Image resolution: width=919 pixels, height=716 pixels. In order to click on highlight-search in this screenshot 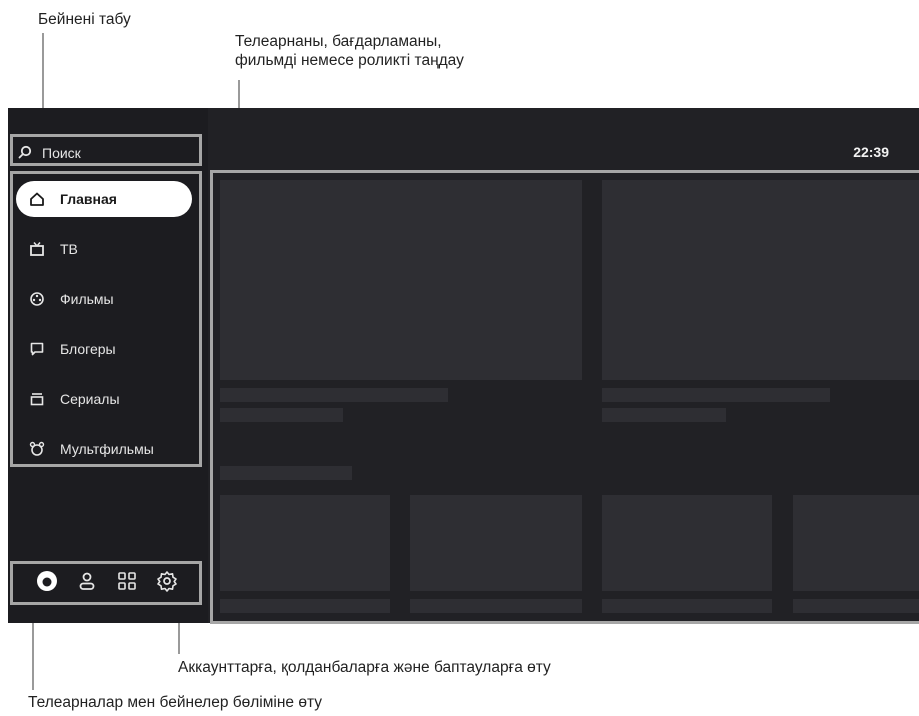, I will do `click(106, 150)`.